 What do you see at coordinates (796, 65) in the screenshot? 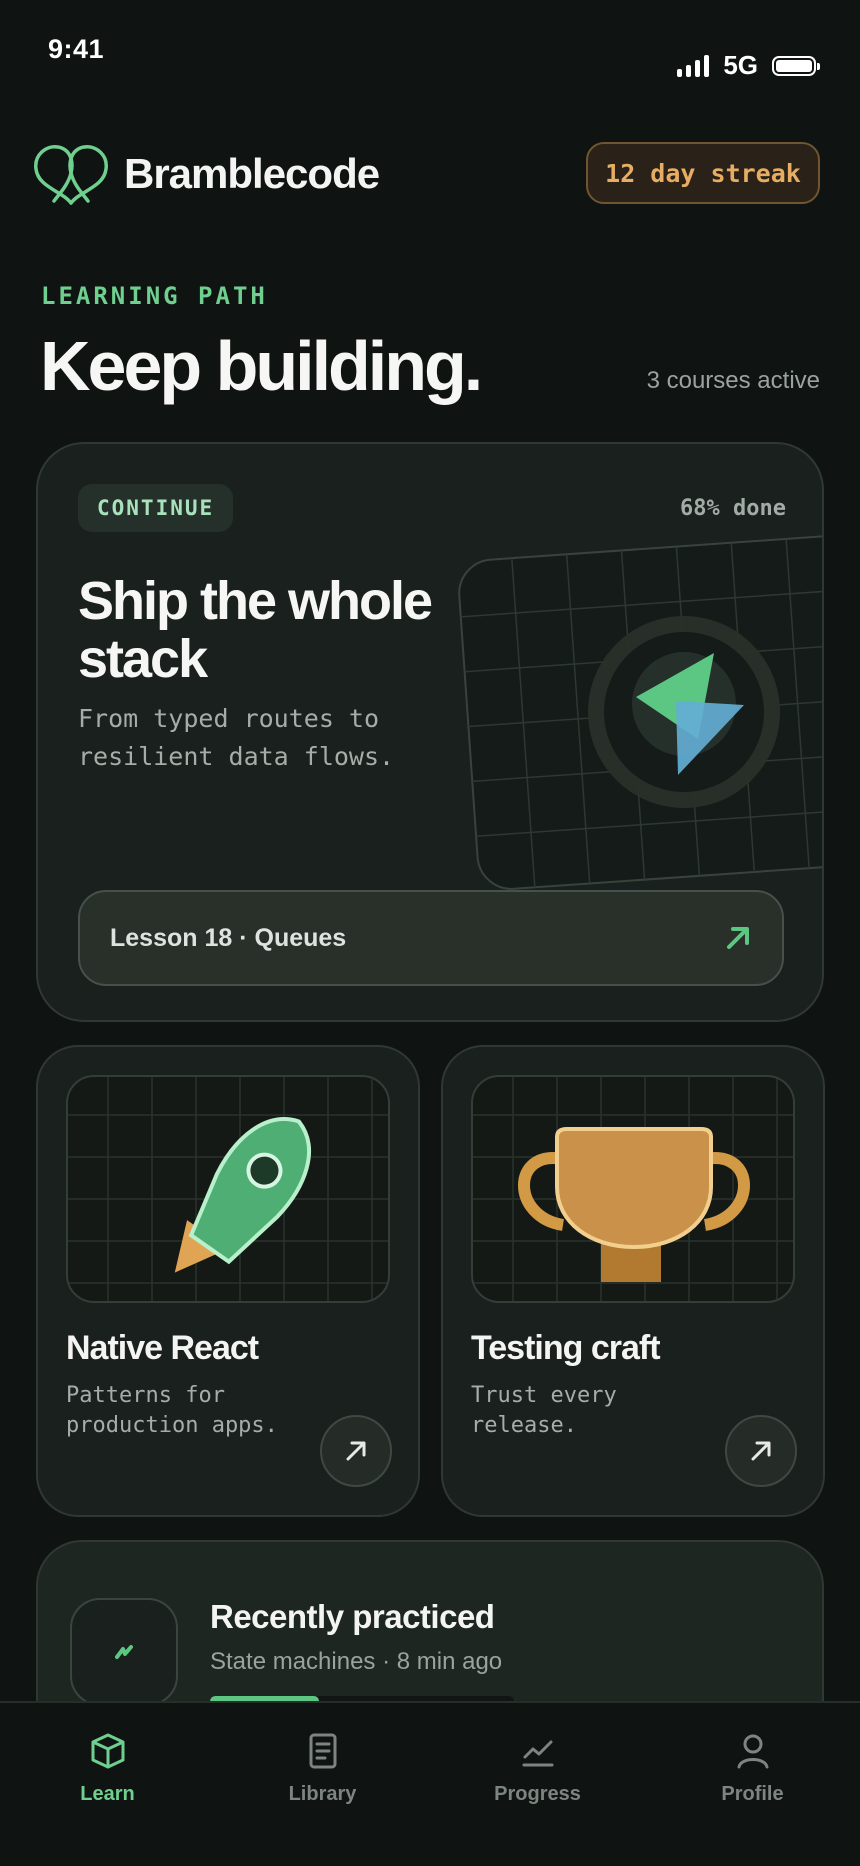
I see `battery-icon` at bounding box center [796, 65].